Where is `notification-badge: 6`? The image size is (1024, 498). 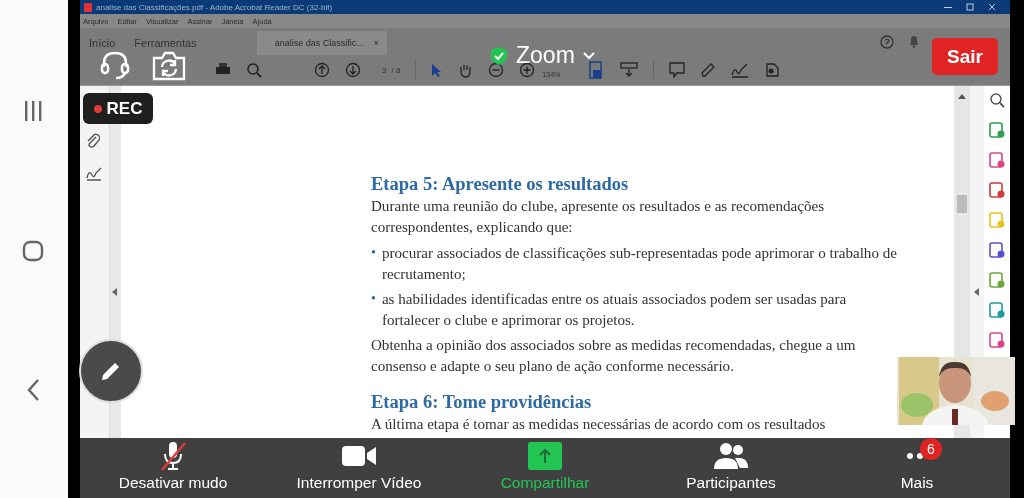
notification-badge: 6 is located at coordinates (931, 449).